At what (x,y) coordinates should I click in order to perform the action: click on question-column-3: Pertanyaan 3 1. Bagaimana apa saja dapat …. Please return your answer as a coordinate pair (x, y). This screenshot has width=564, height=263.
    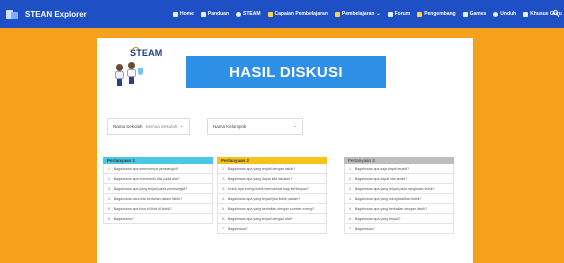
    Looking at the image, I should click on (399, 195).